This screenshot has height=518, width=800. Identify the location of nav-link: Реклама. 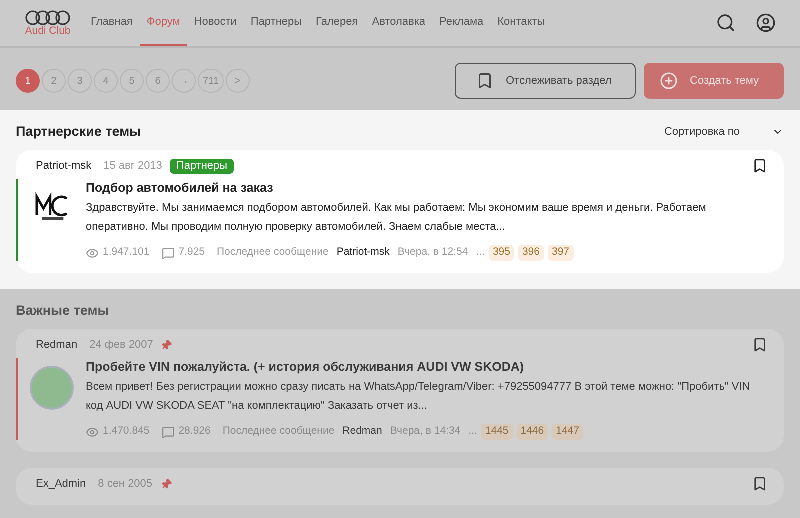
(461, 23).